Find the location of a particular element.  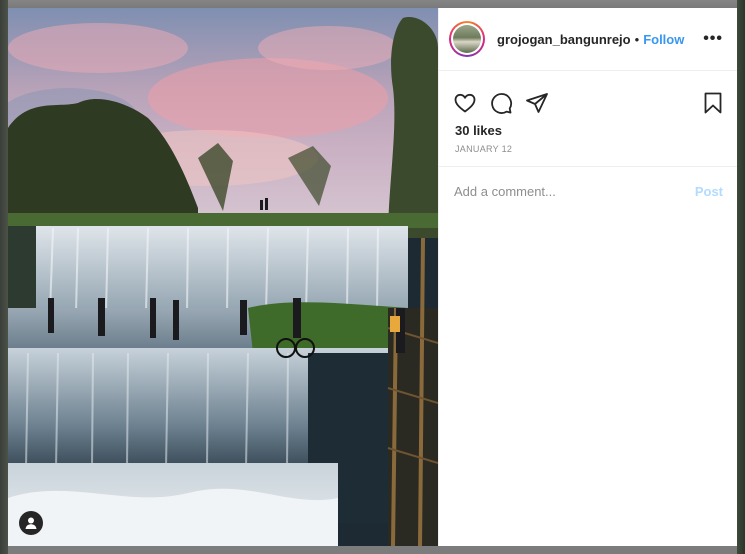

comment-box: Post is located at coordinates (588, 191).